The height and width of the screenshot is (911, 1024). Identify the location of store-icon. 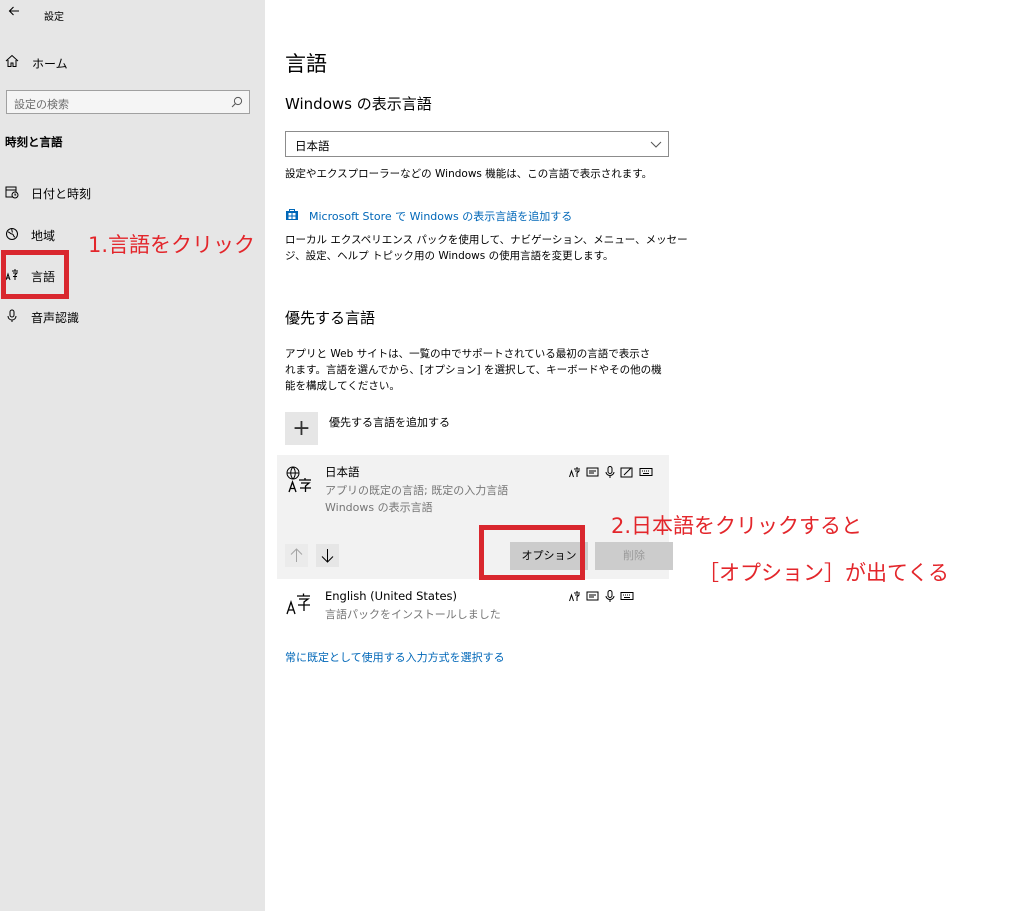
(292, 214).